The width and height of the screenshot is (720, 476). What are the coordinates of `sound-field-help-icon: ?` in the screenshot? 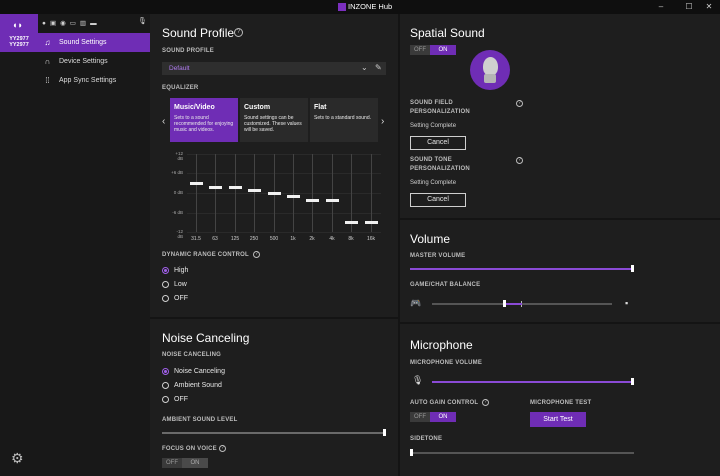 It's located at (519, 103).